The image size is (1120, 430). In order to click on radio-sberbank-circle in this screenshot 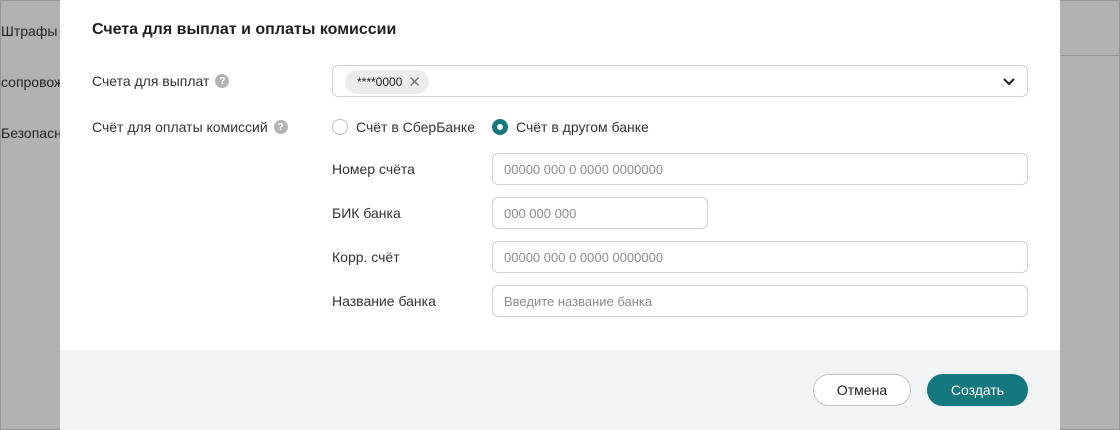, I will do `click(340, 127)`.